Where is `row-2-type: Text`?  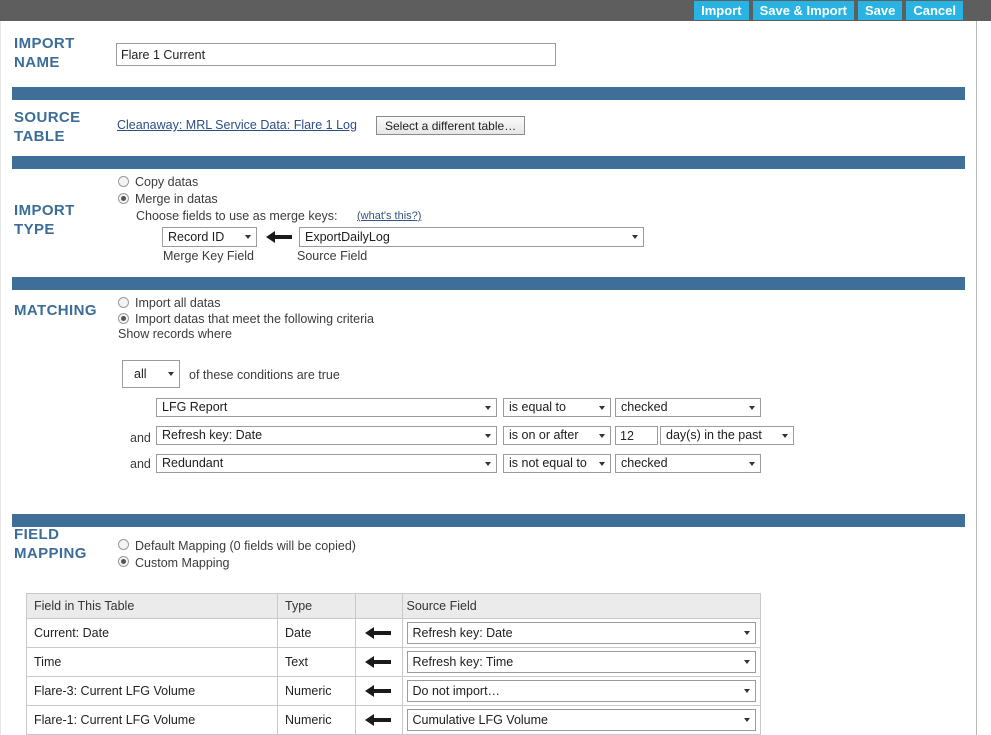 row-2-type: Text is located at coordinates (317, 662).